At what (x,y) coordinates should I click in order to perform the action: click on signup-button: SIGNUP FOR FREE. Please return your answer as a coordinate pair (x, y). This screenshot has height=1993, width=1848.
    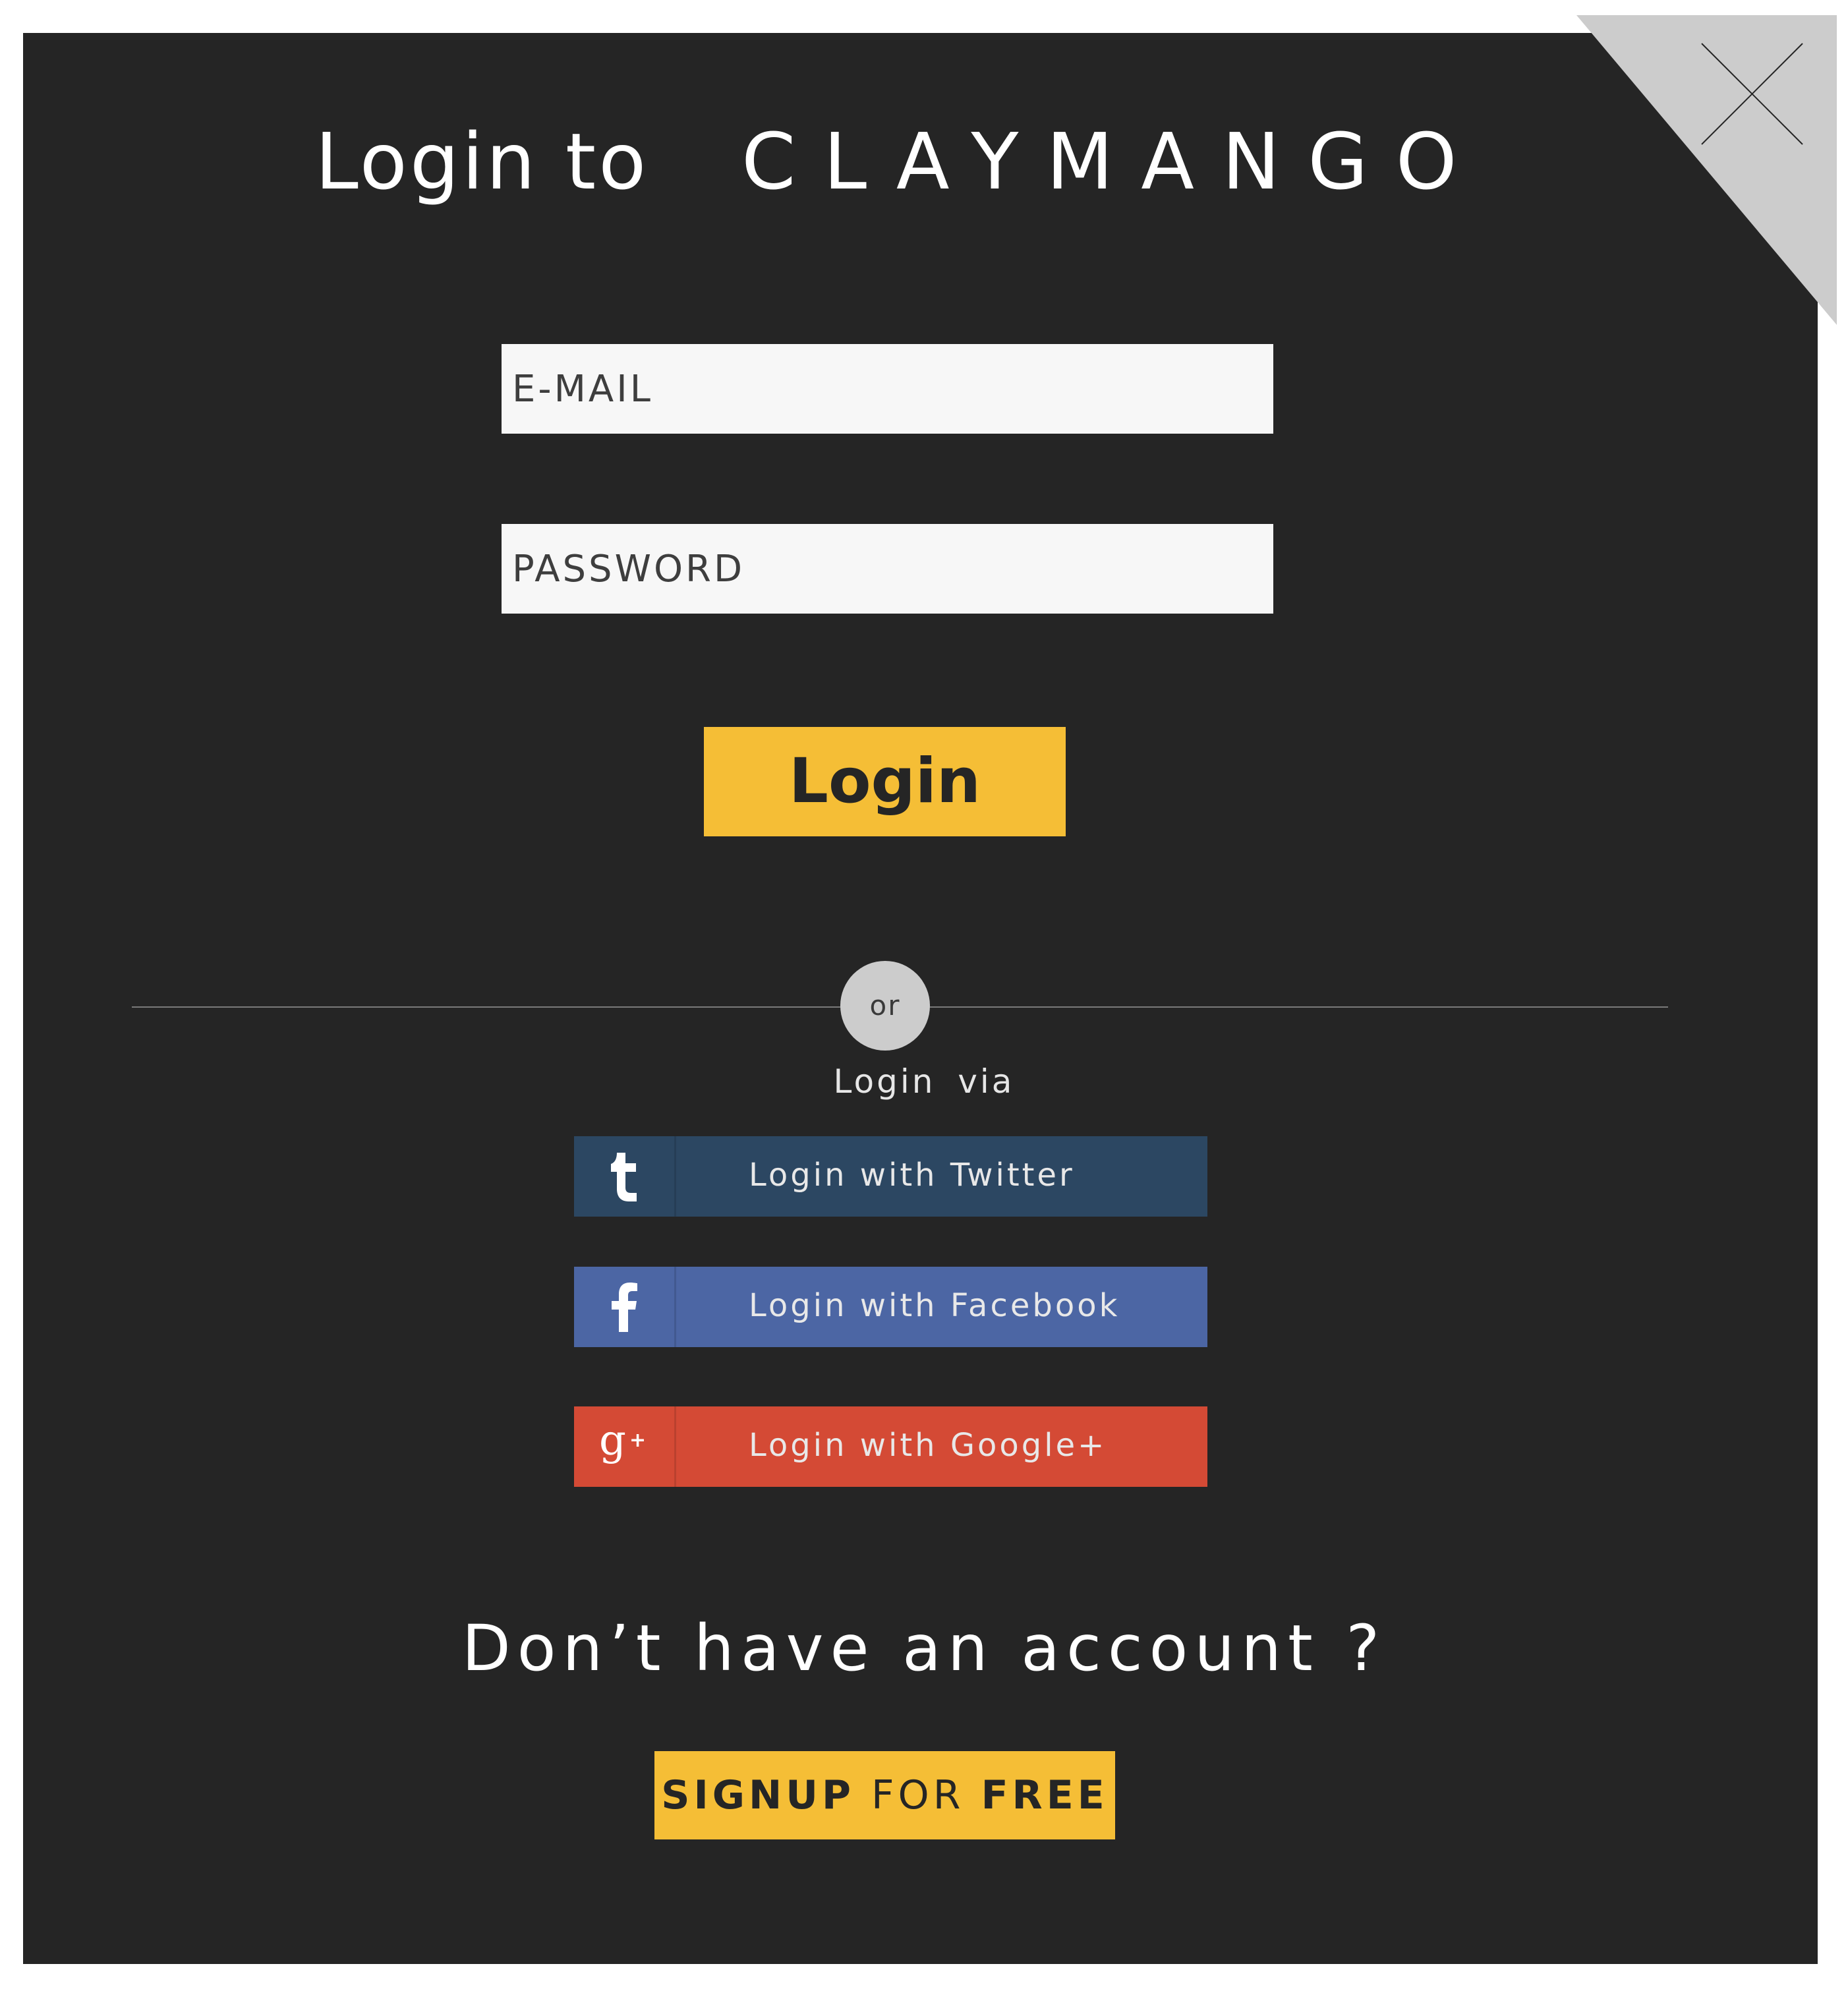
    Looking at the image, I should click on (885, 1795).